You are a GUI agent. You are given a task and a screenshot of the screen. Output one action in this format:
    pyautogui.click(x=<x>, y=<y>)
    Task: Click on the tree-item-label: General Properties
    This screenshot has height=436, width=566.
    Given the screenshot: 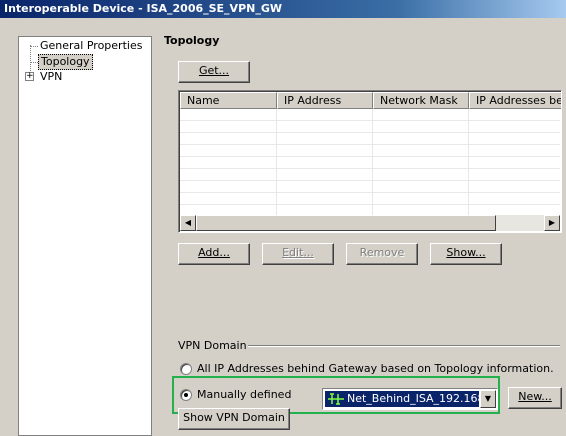 What is the action you would take?
    pyautogui.click(x=91, y=45)
    